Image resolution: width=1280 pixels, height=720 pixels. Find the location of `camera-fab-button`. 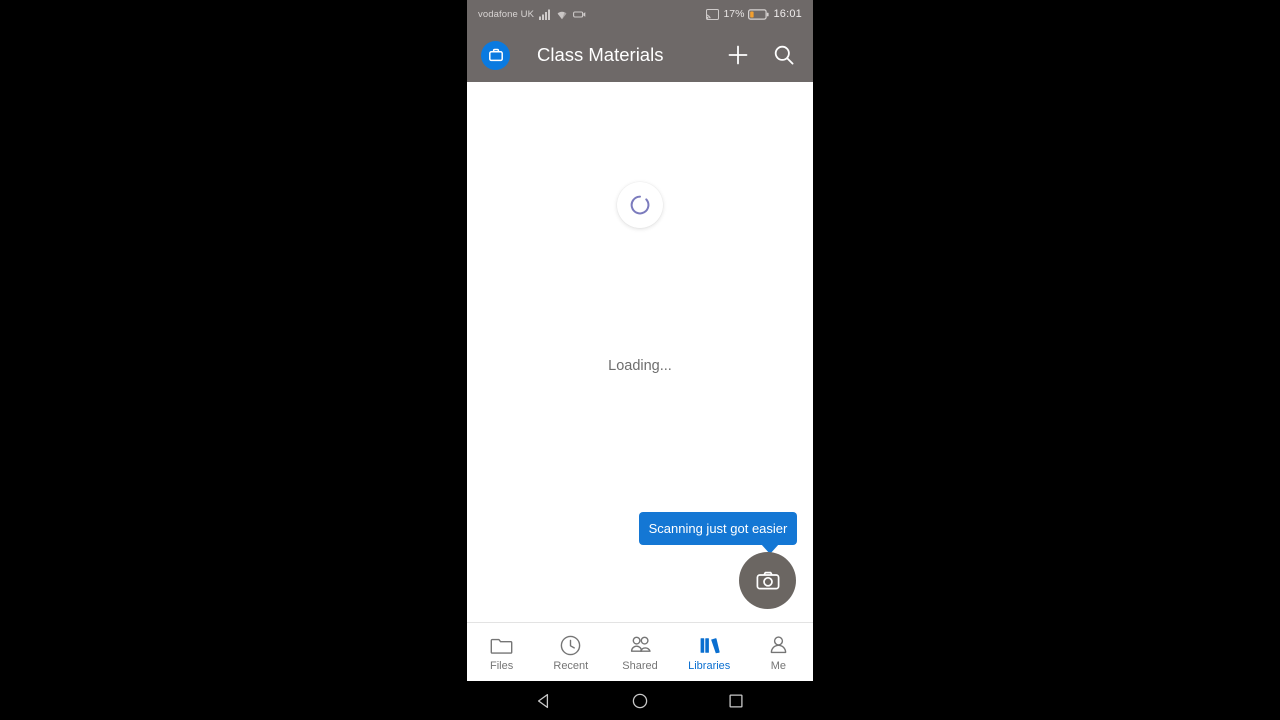

camera-fab-button is located at coordinates (767, 580).